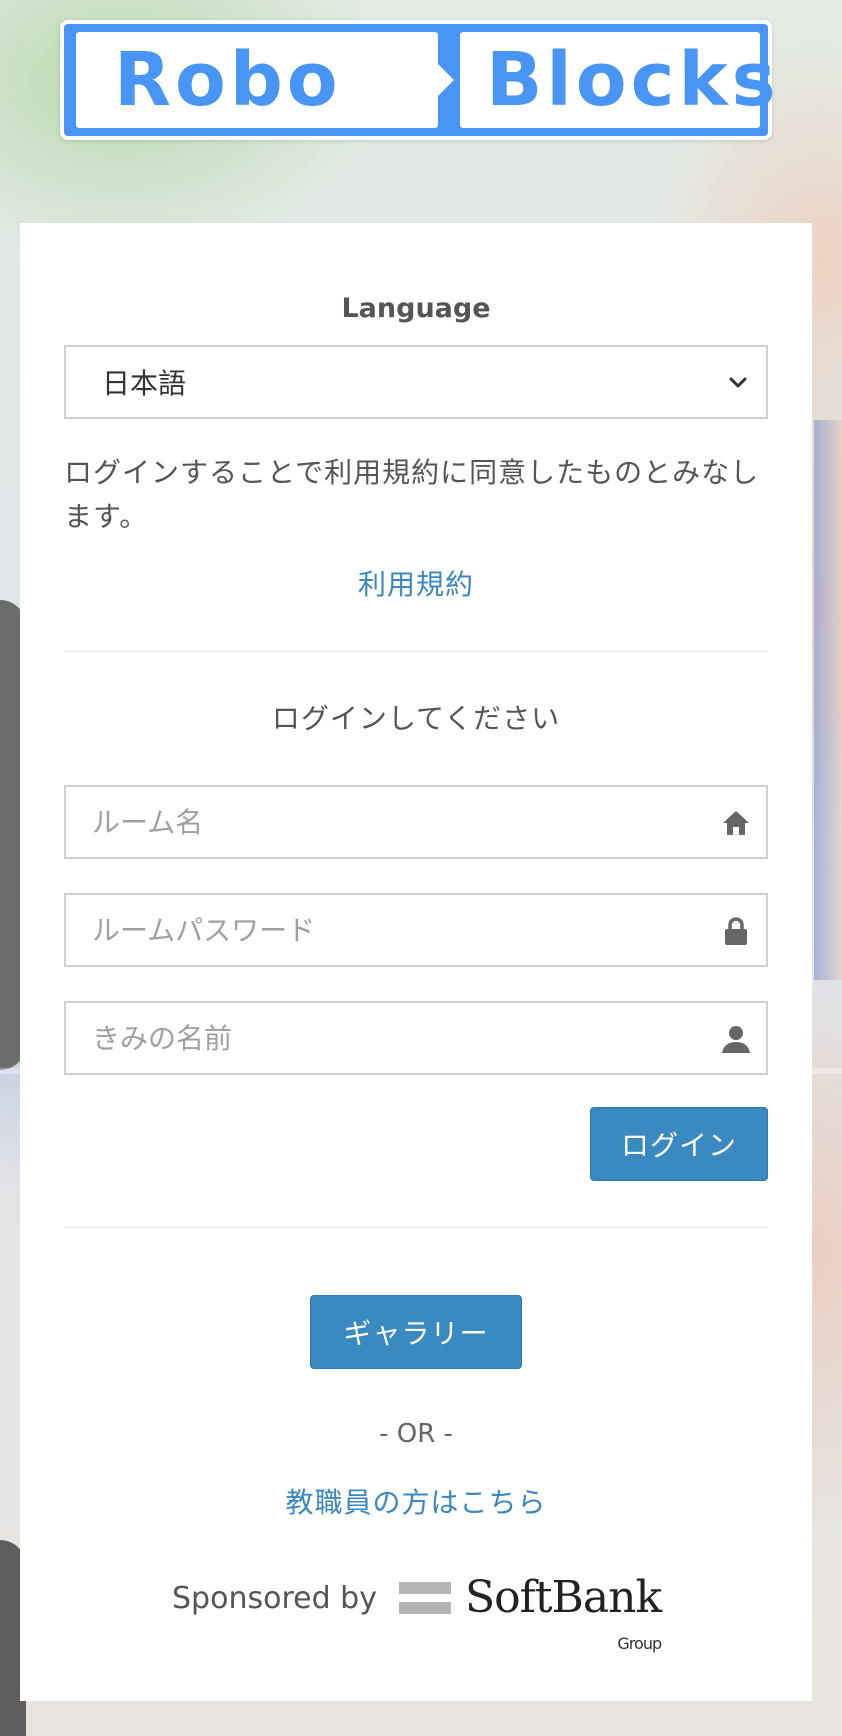  What do you see at coordinates (382, 1038) in the screenshot?
I see `player-name-input` at bounding box center [382, 1038].